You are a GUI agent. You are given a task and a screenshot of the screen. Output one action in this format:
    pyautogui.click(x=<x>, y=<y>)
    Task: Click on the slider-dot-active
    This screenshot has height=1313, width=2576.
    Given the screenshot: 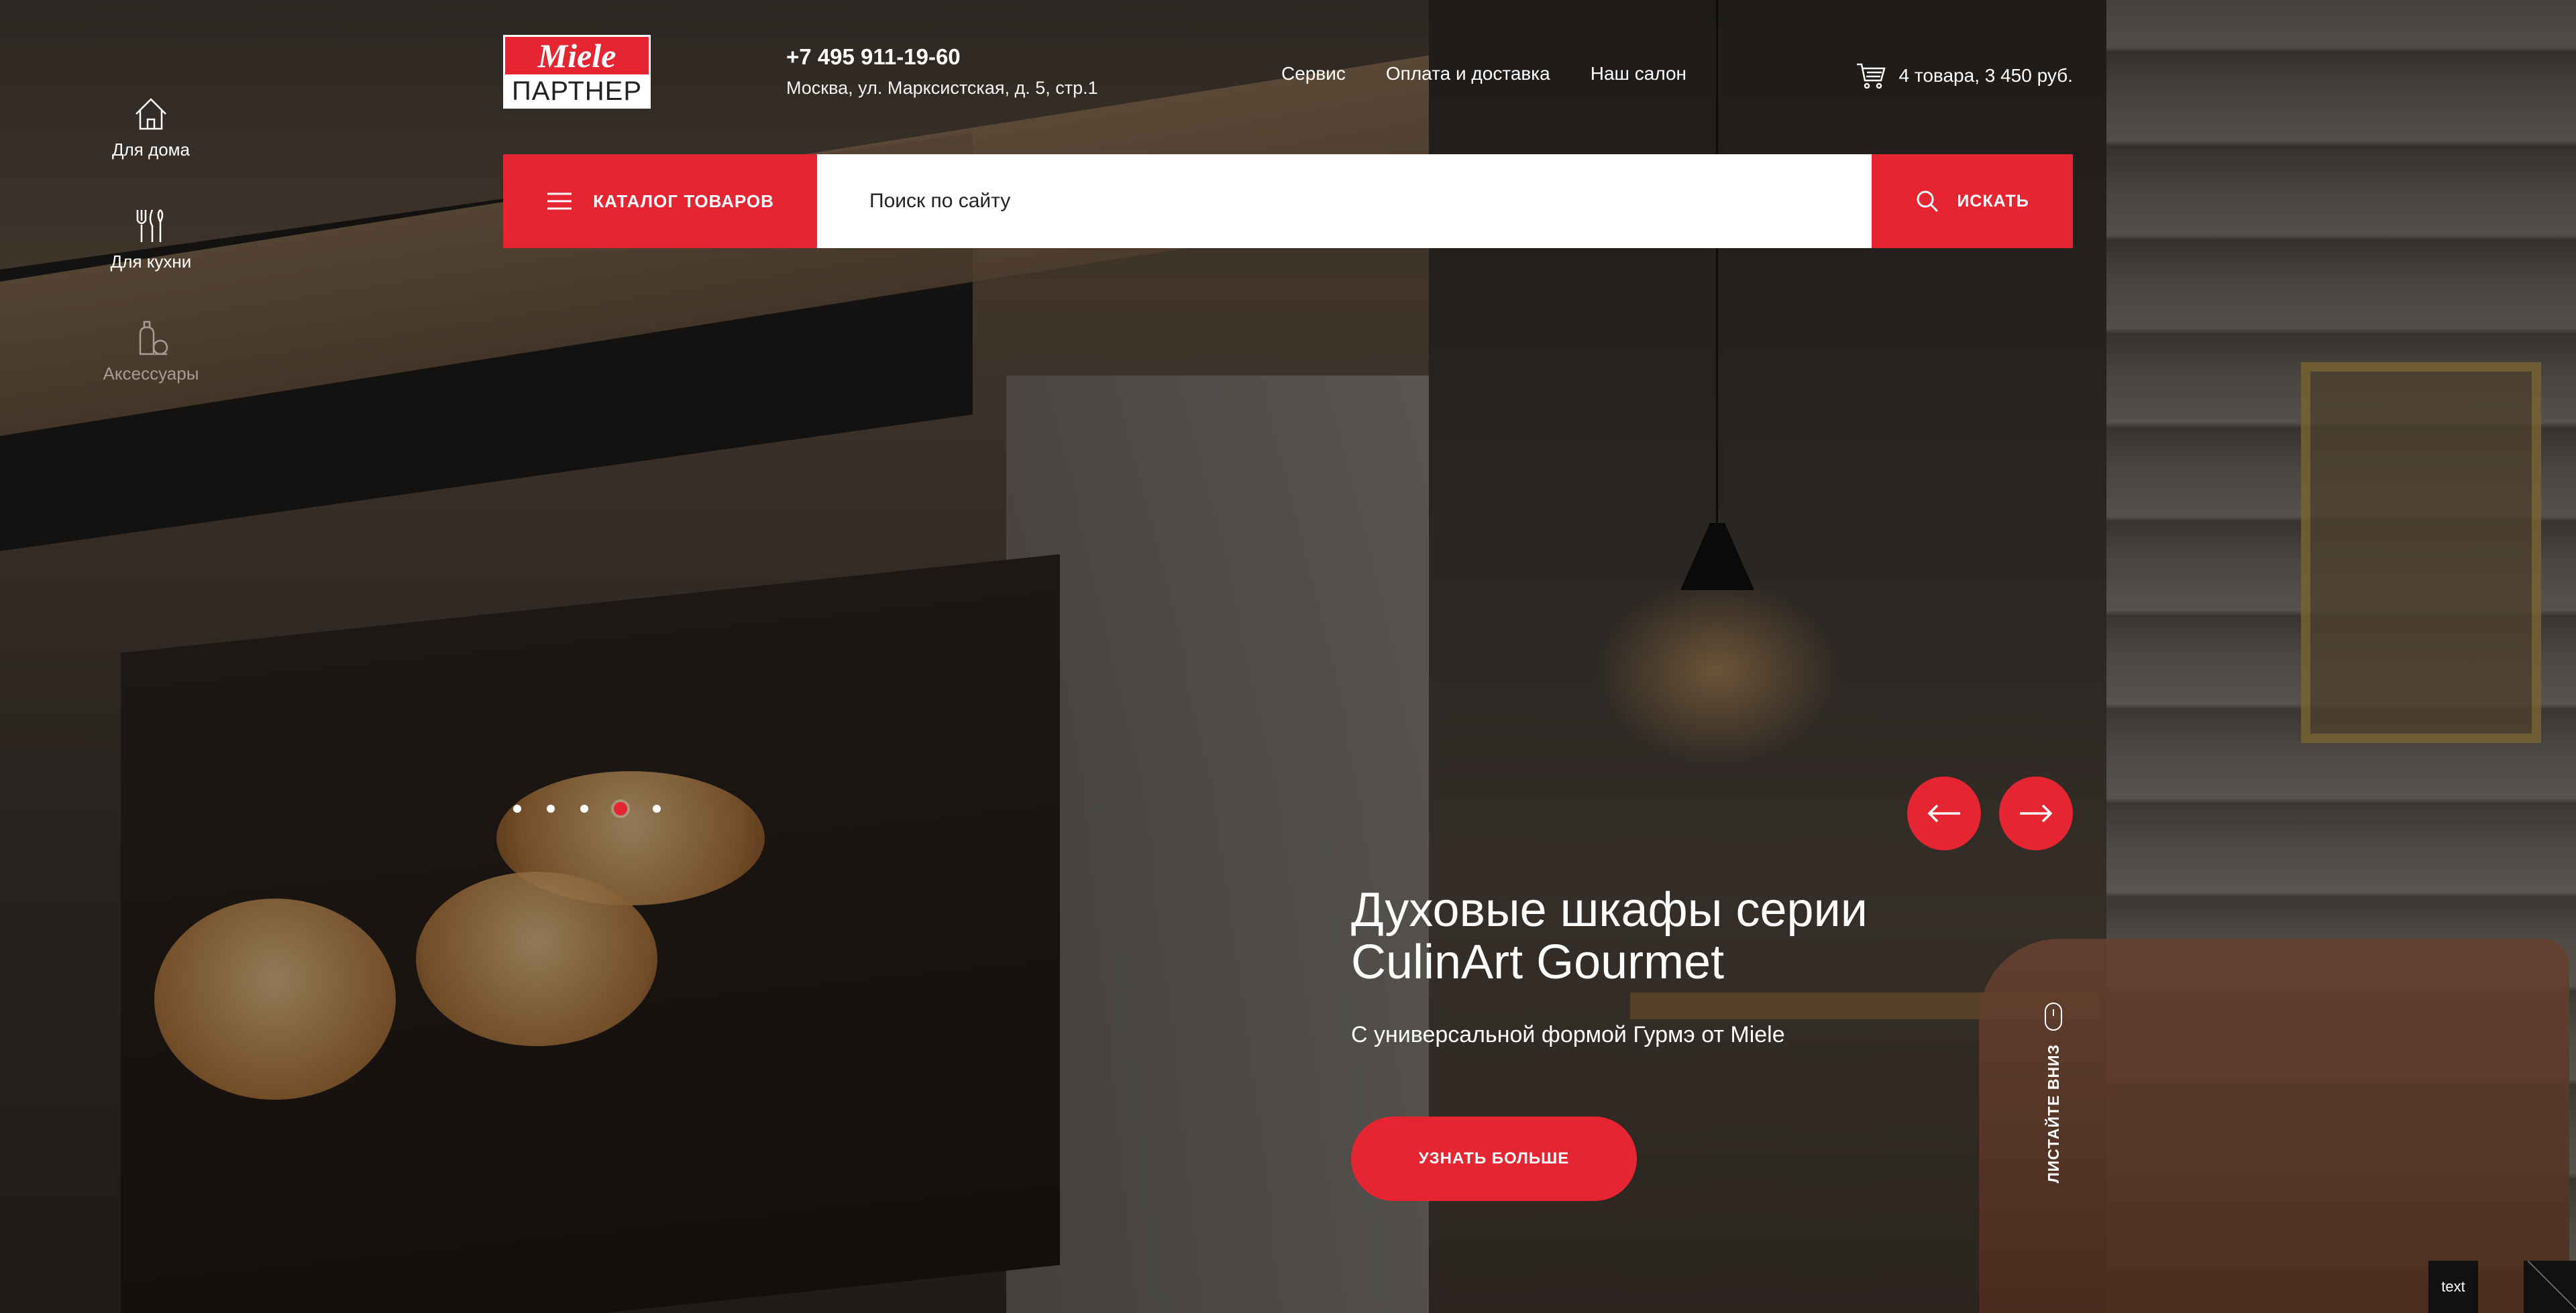 What is the action you would take?
    pyautogui.click(x=620, y=808)
    